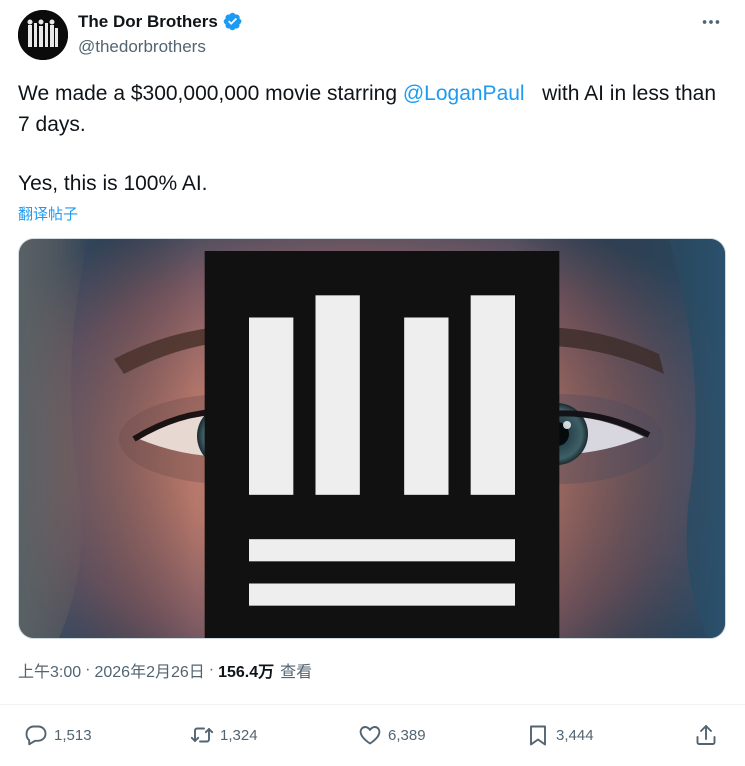  Describe the element at coordinates (49, 670) in the screenshot. I see `post-time: 上午3:00` at that location.